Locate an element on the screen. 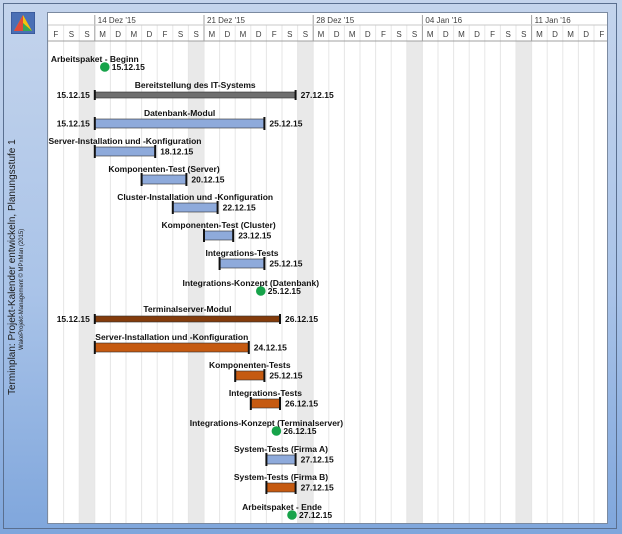 The image size is (622, 534). task-date-label: 24.12.15 is located at coordinates (270, 348).